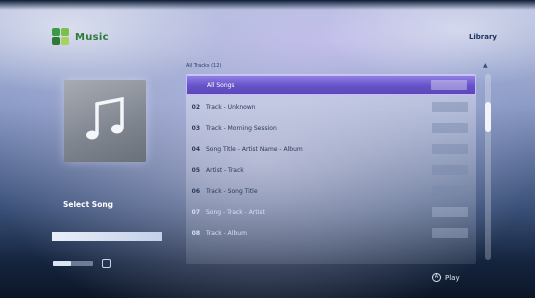 The height and width of the screenshot is (298, 535). What do you see at coordinates (232, 191) in the screenshot?
I see `track-title: Track - Song Title` at bounding box center [232, 191].